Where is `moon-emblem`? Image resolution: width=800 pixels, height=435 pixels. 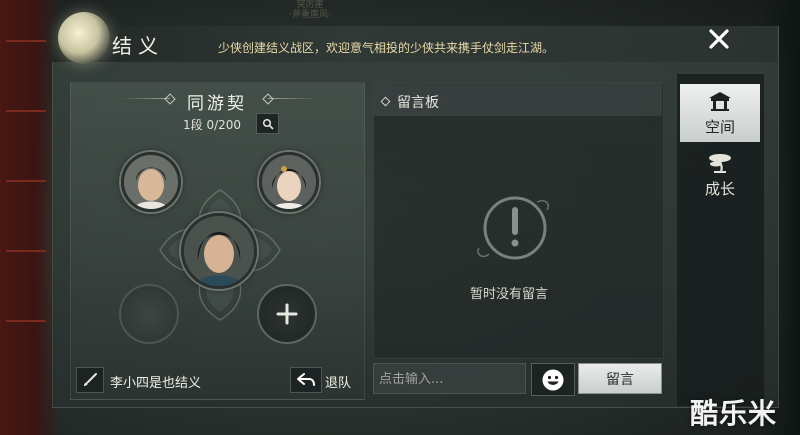 moon-emblem is located at coordinates (84, 38).